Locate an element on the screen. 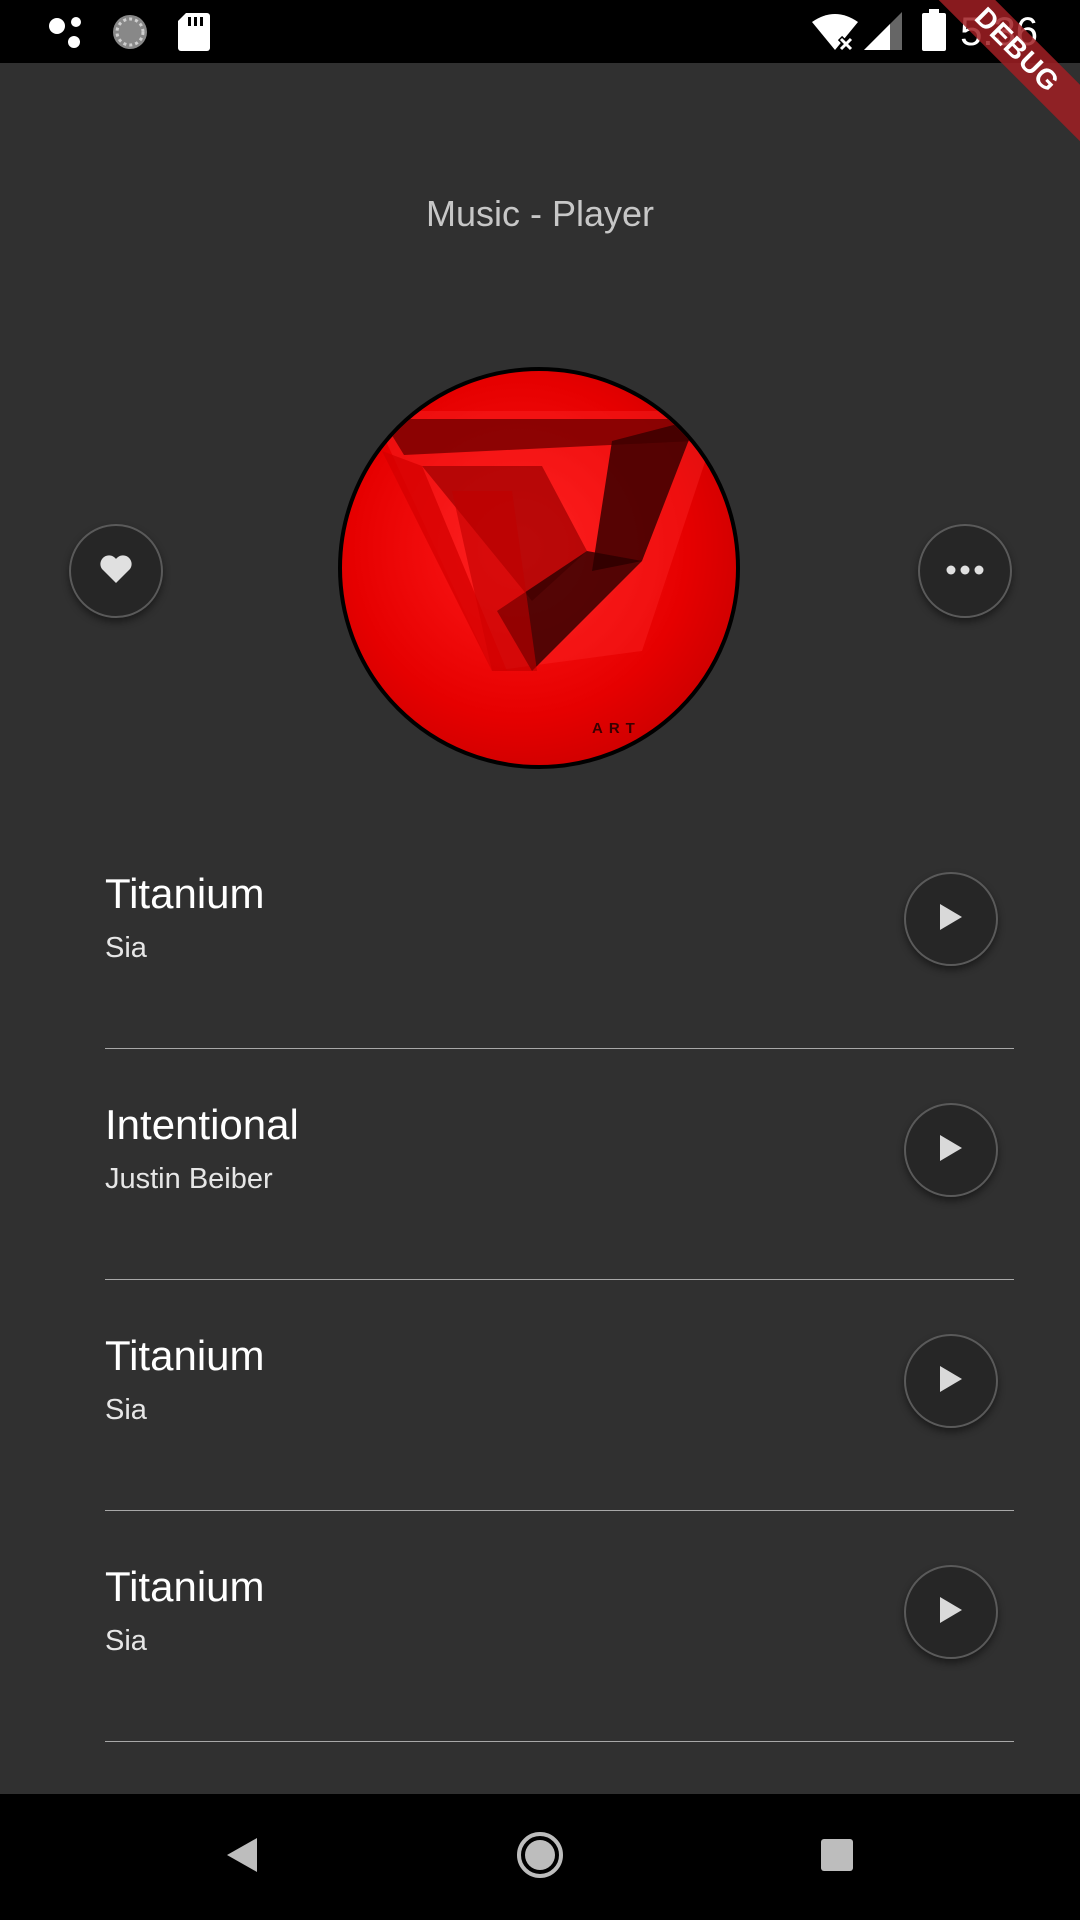 Image resolution: width=1080 pixels, height=1920 pixels. back-button is located at coordinates (242, 1857).